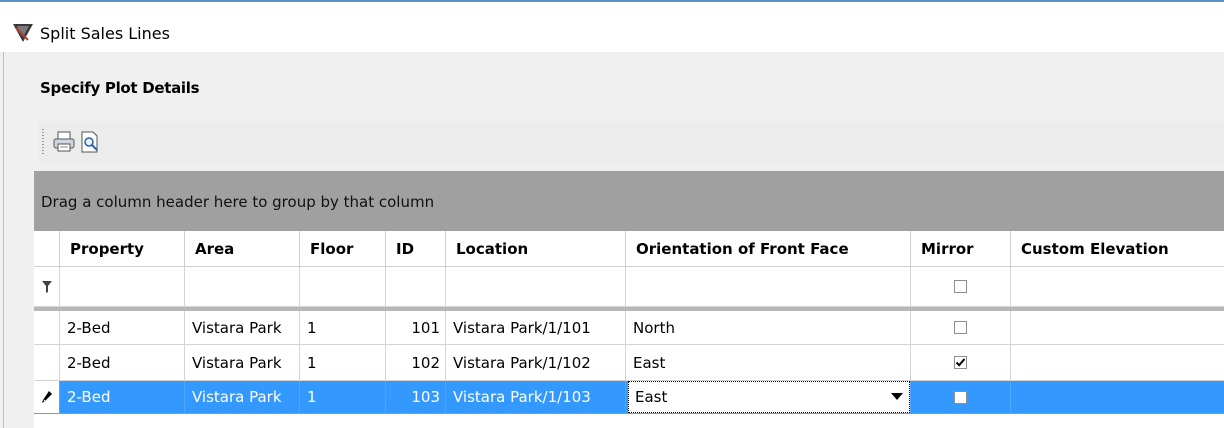 This screenshot has height=428, width=1224. I want to click on cell-location: Vistara Park/1/102, so click(536, 363).